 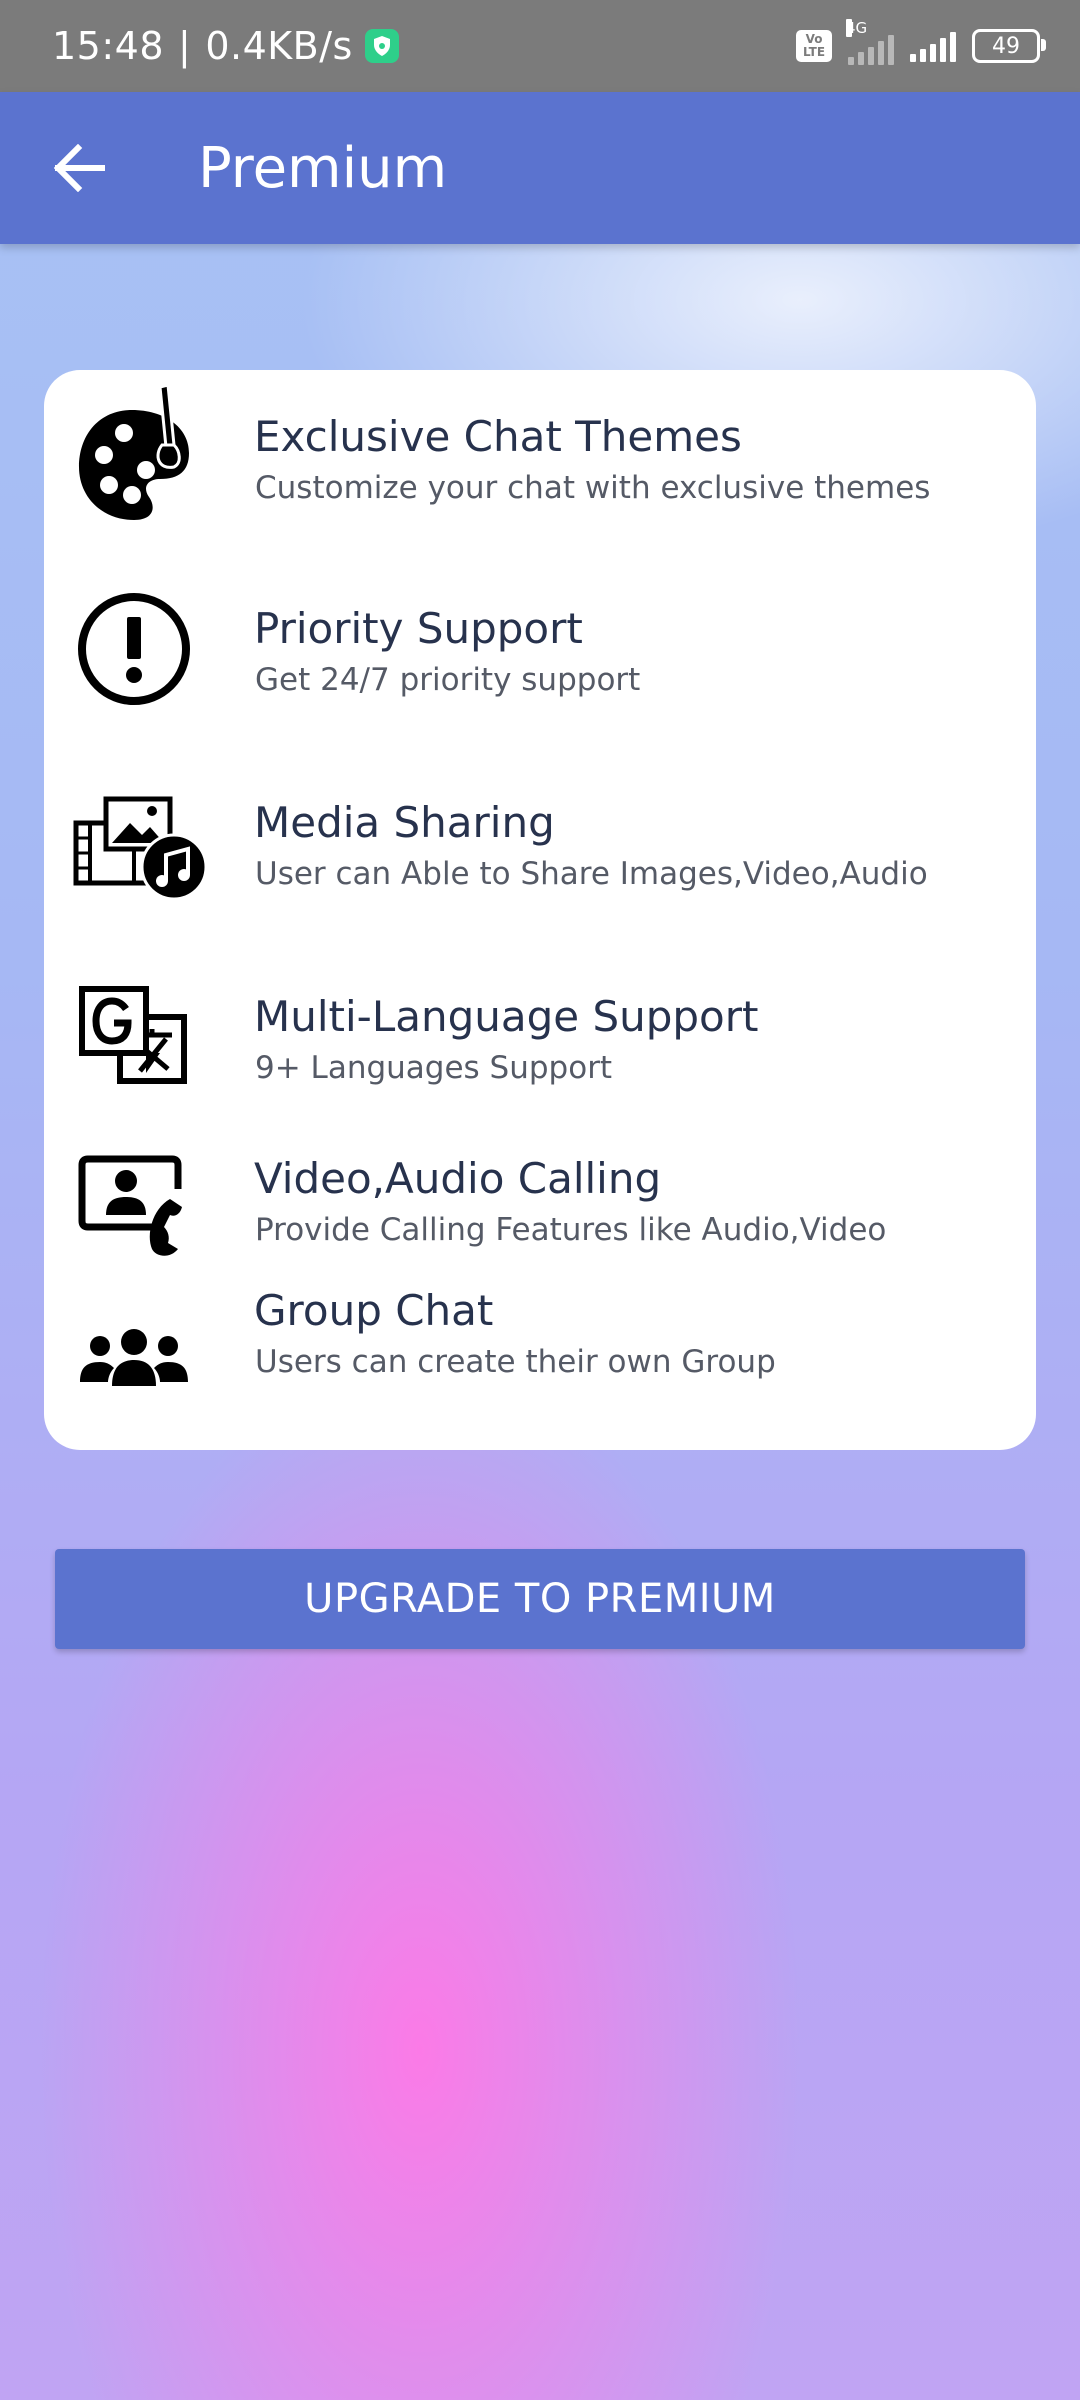 What do you see at coordinates (374, 1310) in the screenshot?
I see `feature-title: Group Chat` at bounding box center [374, 1310].